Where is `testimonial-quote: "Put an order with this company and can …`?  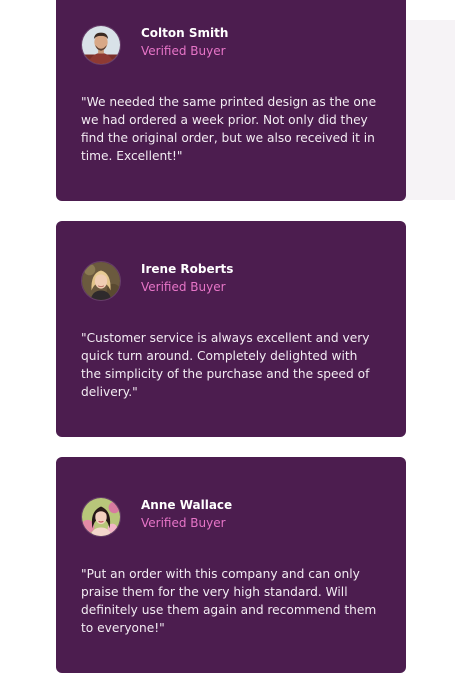 testimonial-quote: "Put an order with this company and can … is located at coordinates (229, 601).